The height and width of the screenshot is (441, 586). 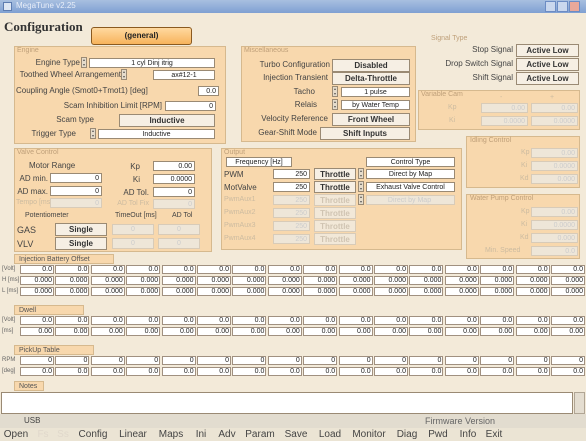 What do you see at coordinates (554, 166) in the screenshot?
I see `idling-ki-field: 0.0000` at bounding box center [554, 166].